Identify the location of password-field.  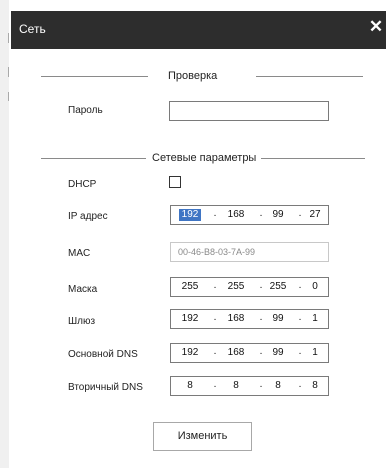
(249, 111).